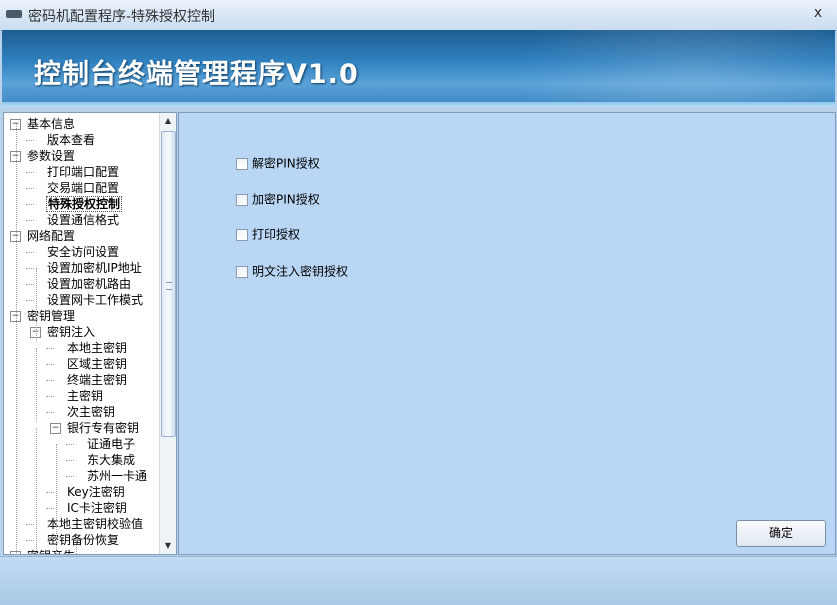 This screenshot has height=605, width=837. I want to click on tree-item: 基本信息, so click(51, 124).